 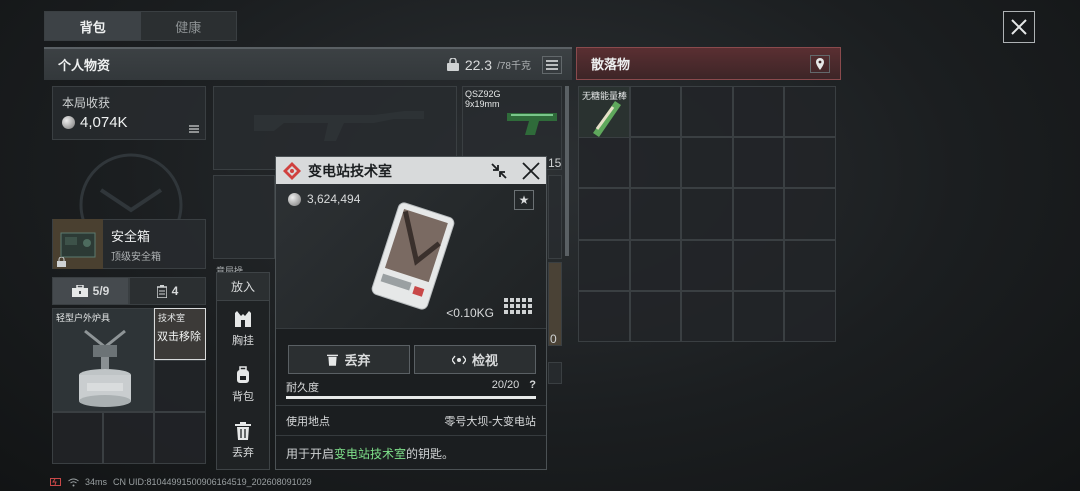 I want to click on safe-box: 安全箱 顶级安全箱, so click(x=129, y=244).